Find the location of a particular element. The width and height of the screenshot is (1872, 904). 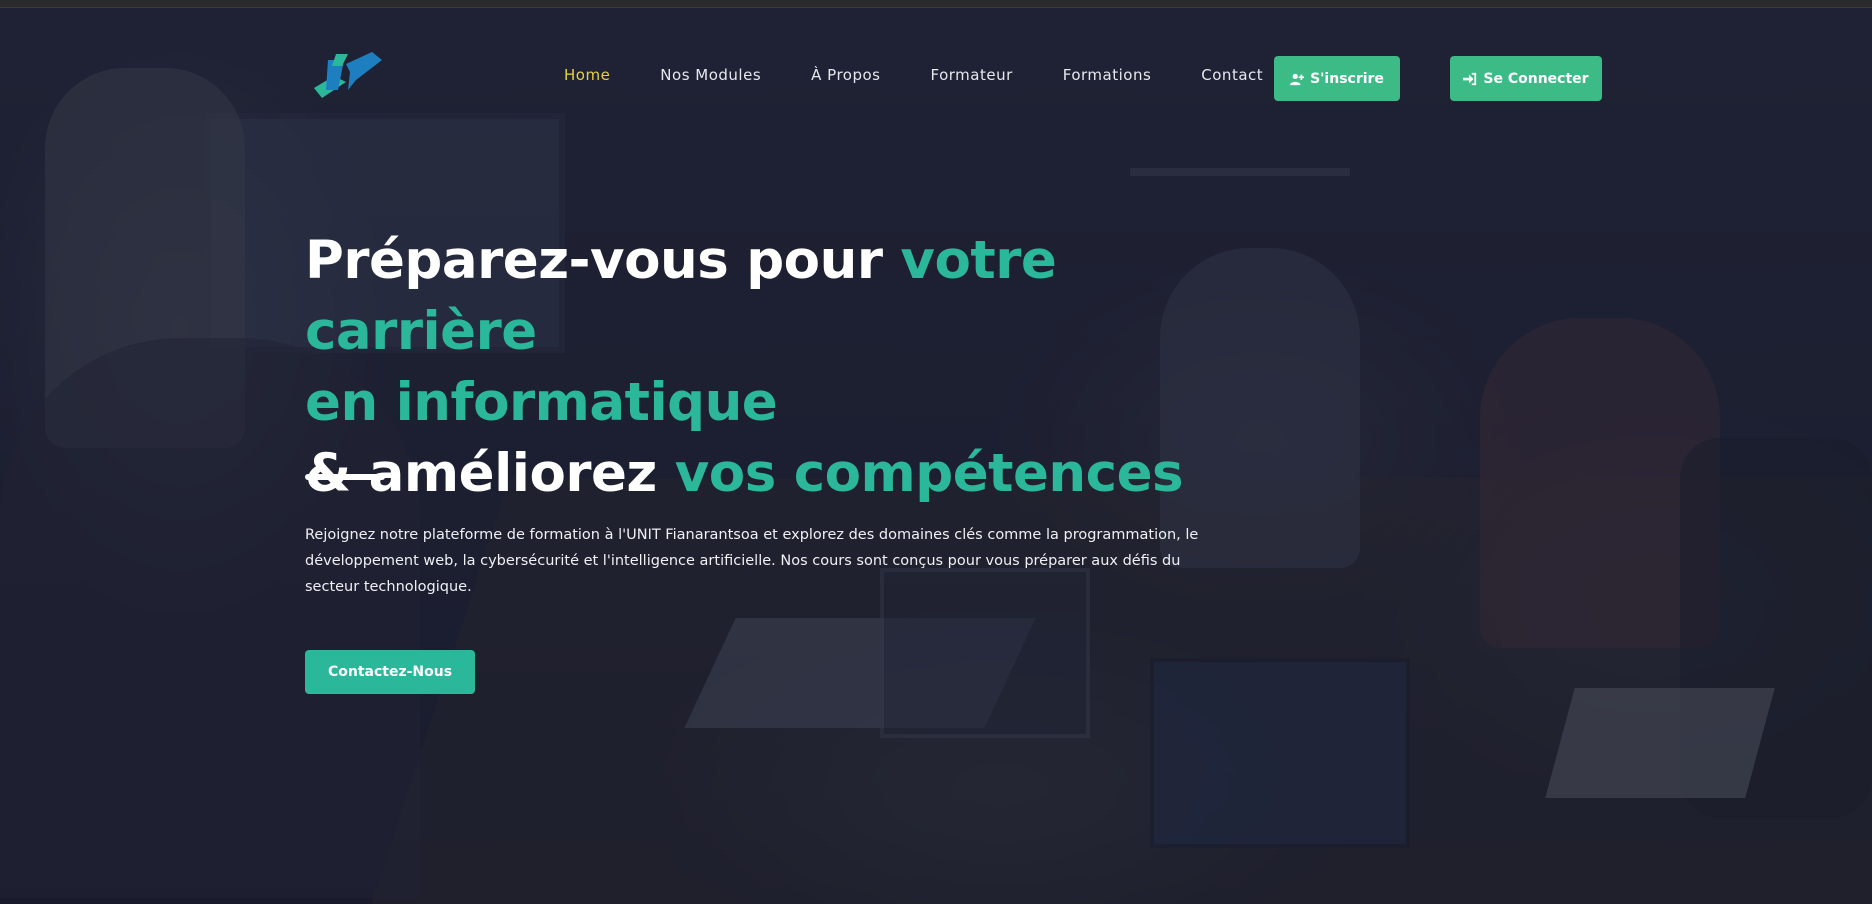

nav-a-propos: À Propos is located at coordinates (845, 75).